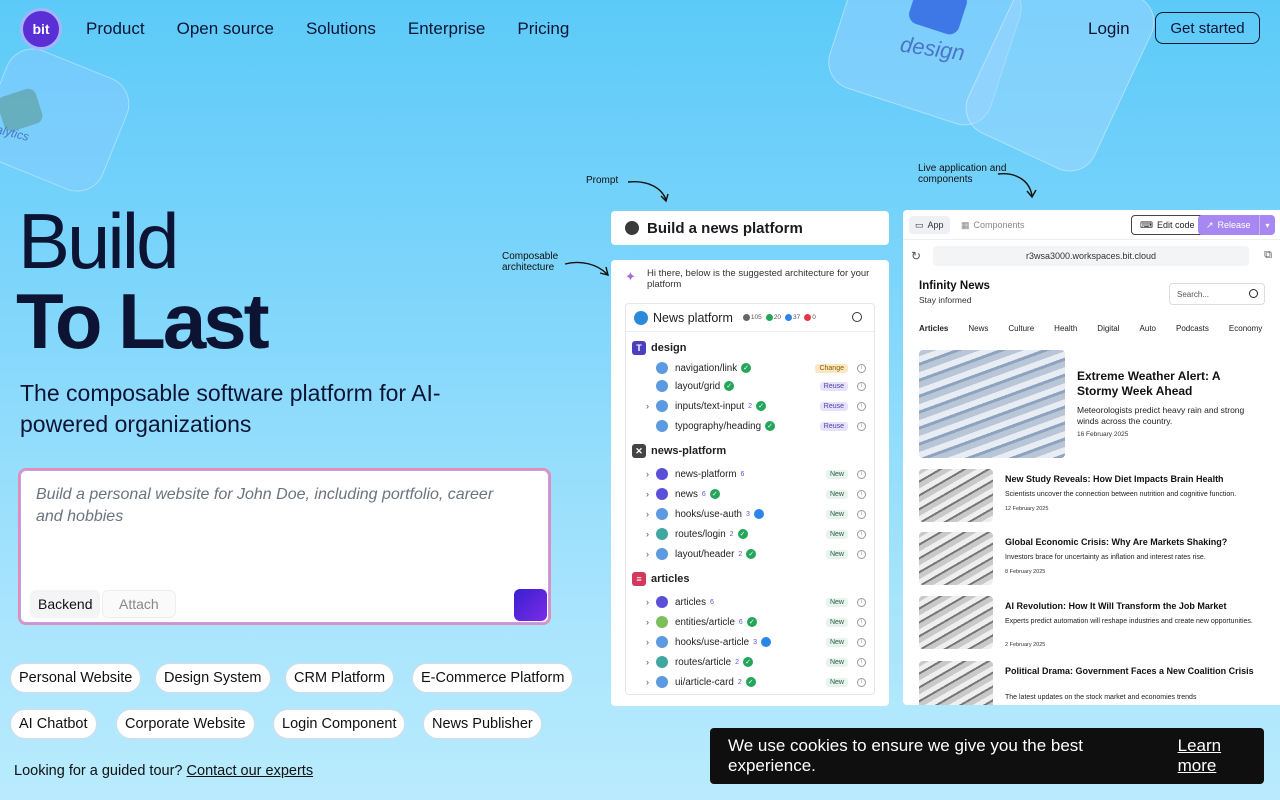 The image size is (1280, 800). Describe the element at coordinates (956, 622) in the screenshot. I see `article-thumbnail` at that location.